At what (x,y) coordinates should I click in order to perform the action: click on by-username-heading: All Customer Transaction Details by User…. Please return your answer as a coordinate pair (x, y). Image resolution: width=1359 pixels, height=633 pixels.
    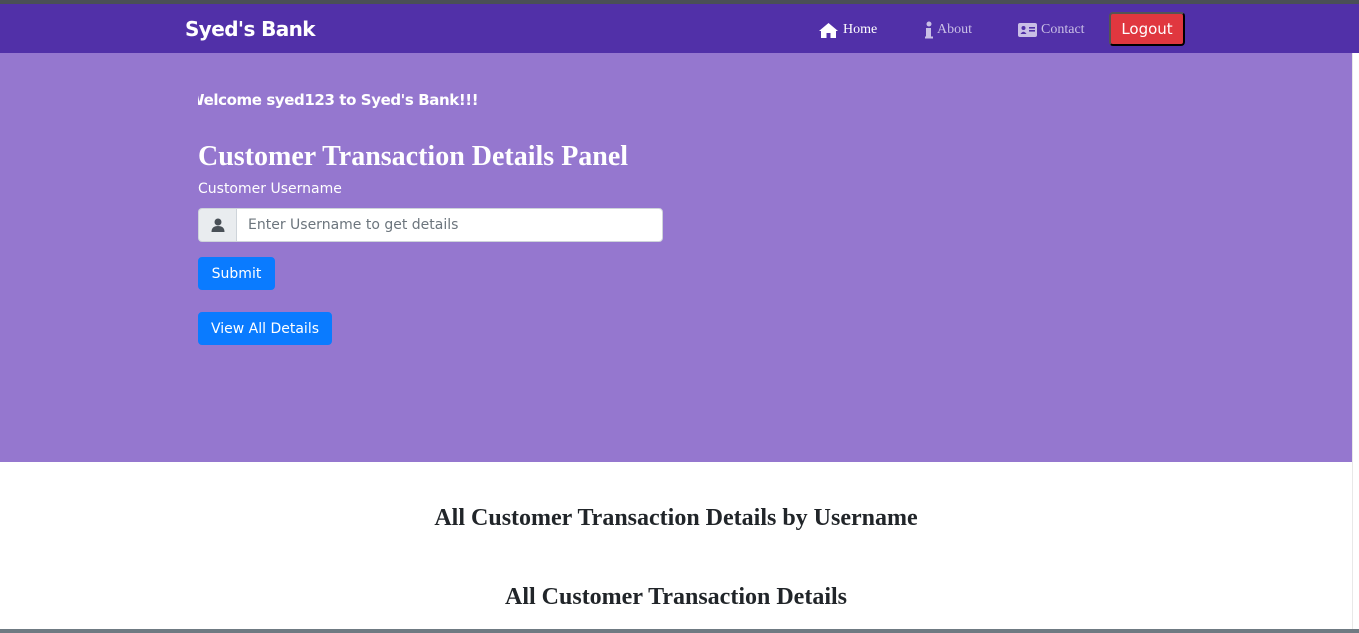
    Looking at the image, I should click on (676, 518).